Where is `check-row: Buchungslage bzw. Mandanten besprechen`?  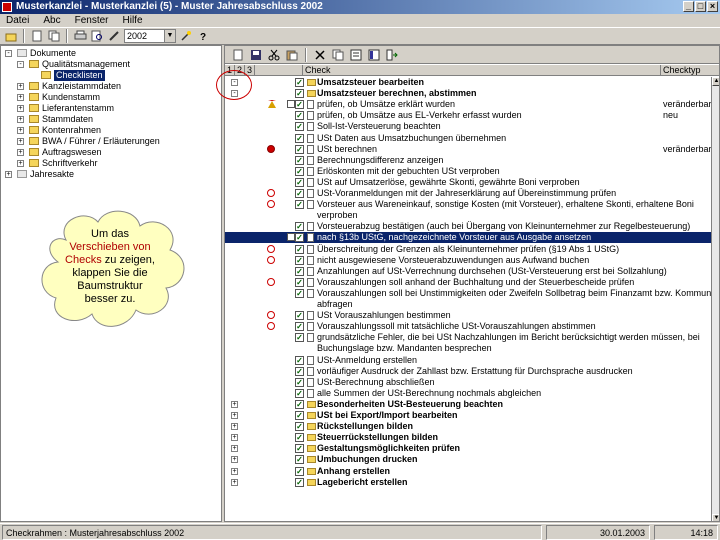 check-row: Buchungslage bzw. Mandanten besprechen is located at coordinates (468, 348).